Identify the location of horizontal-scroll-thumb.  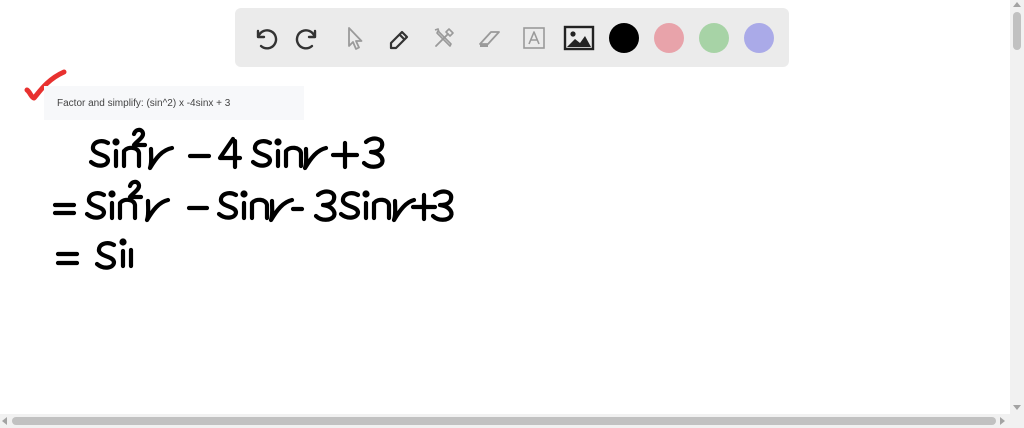
(504, 421).